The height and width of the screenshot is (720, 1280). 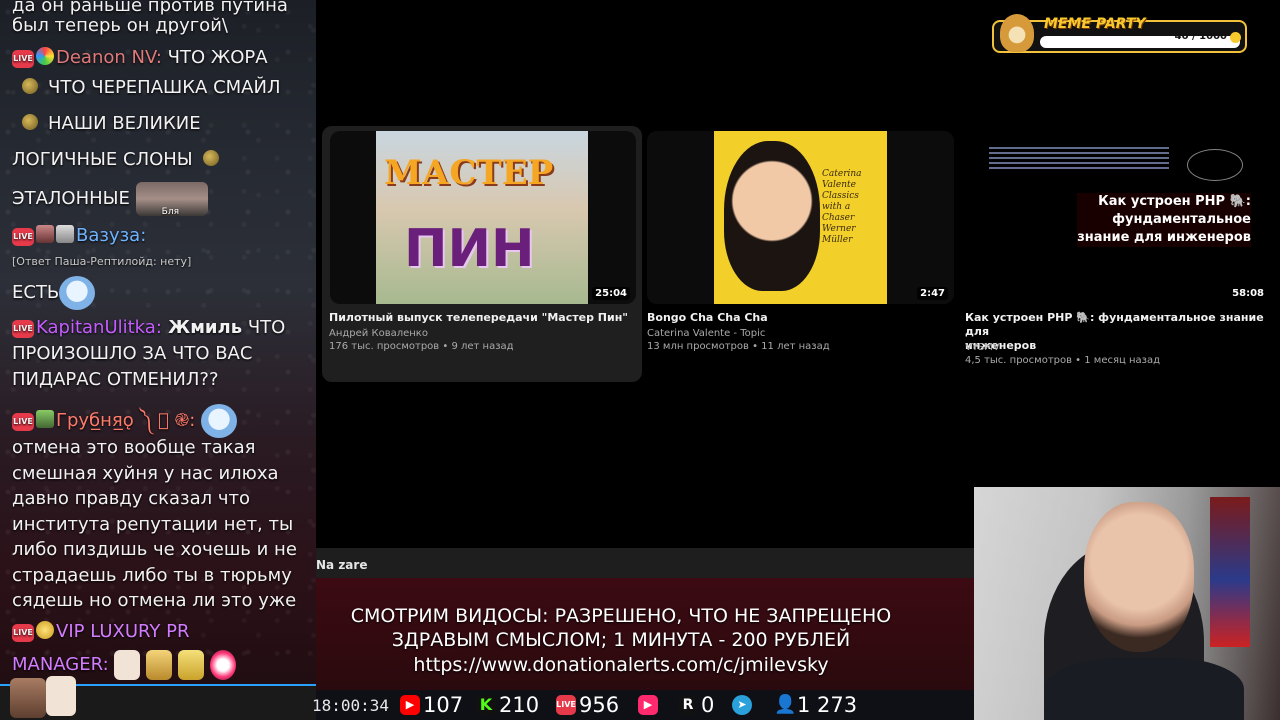 I want to click on video-stats-2: 13 млн просмотров • 11 лет назад, so click(x=738, y=346).